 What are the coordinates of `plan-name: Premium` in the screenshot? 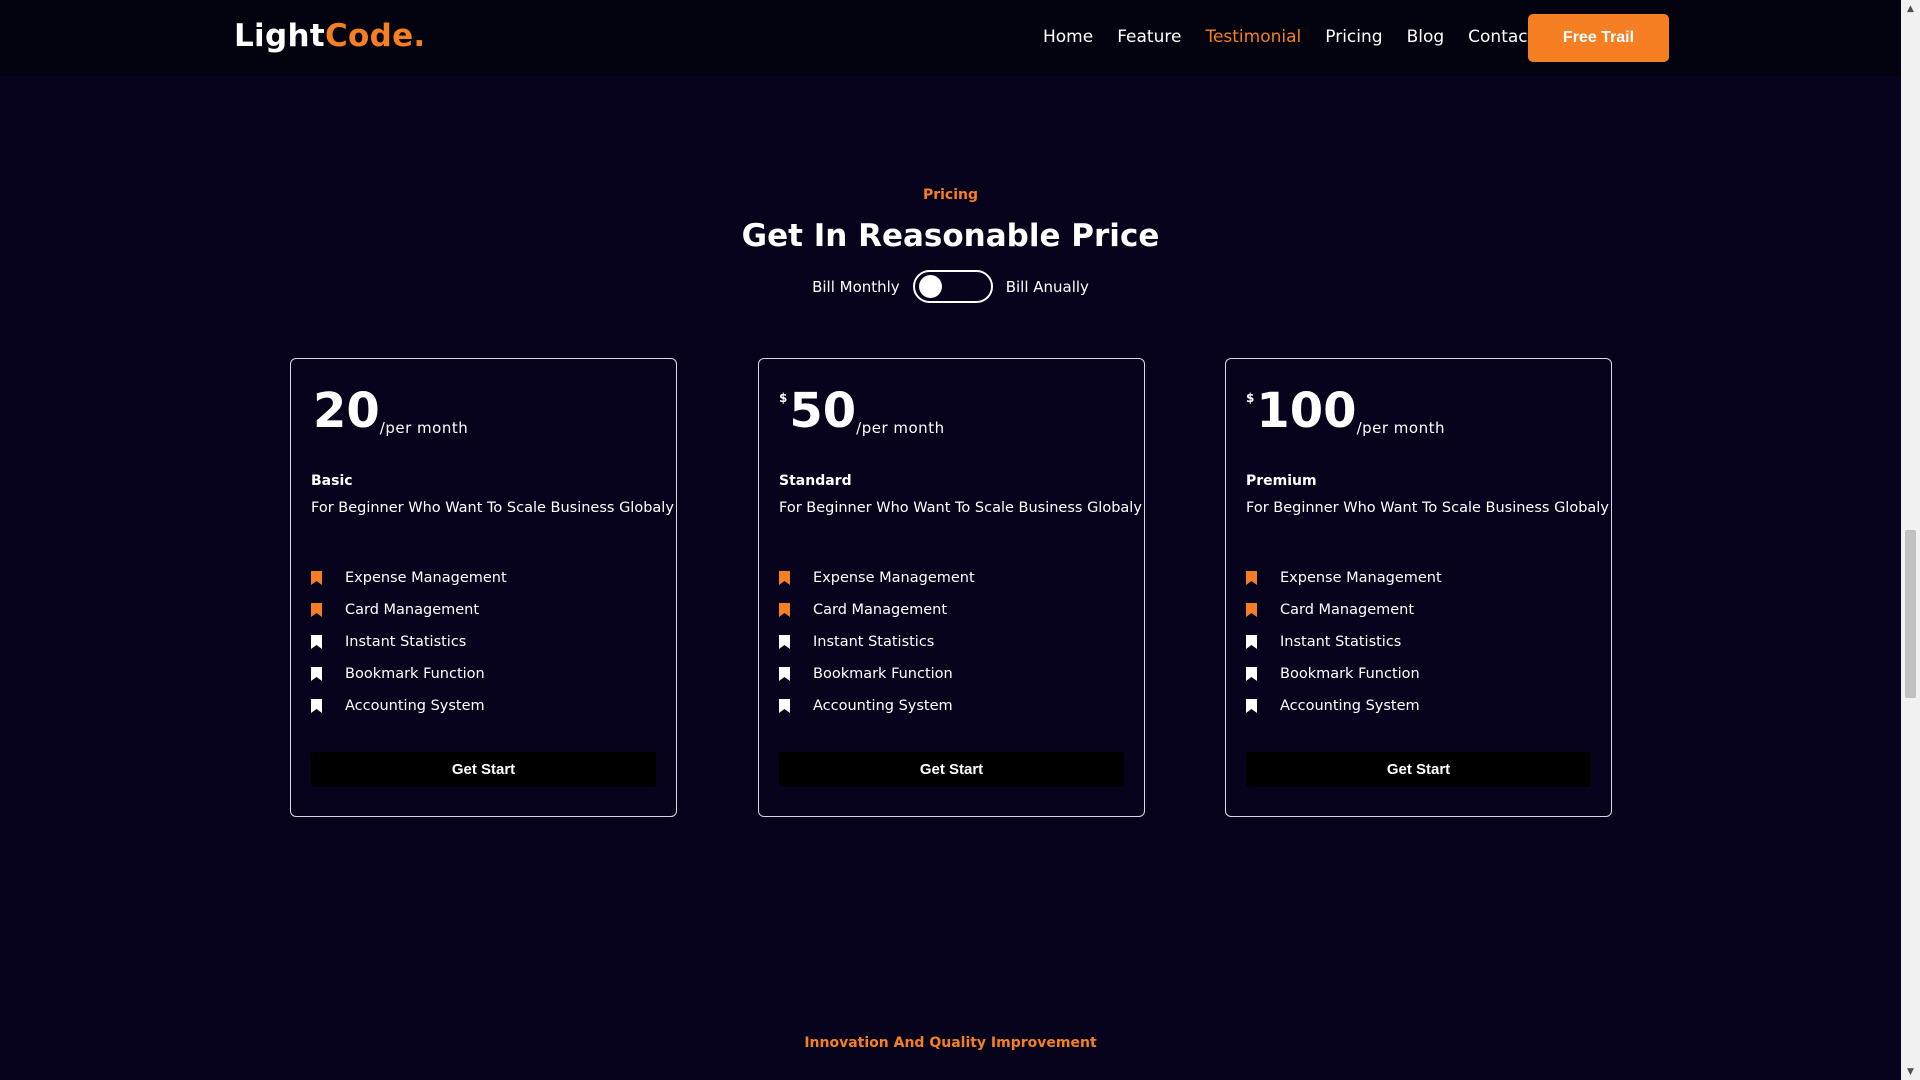 It's located at (1281, 481).